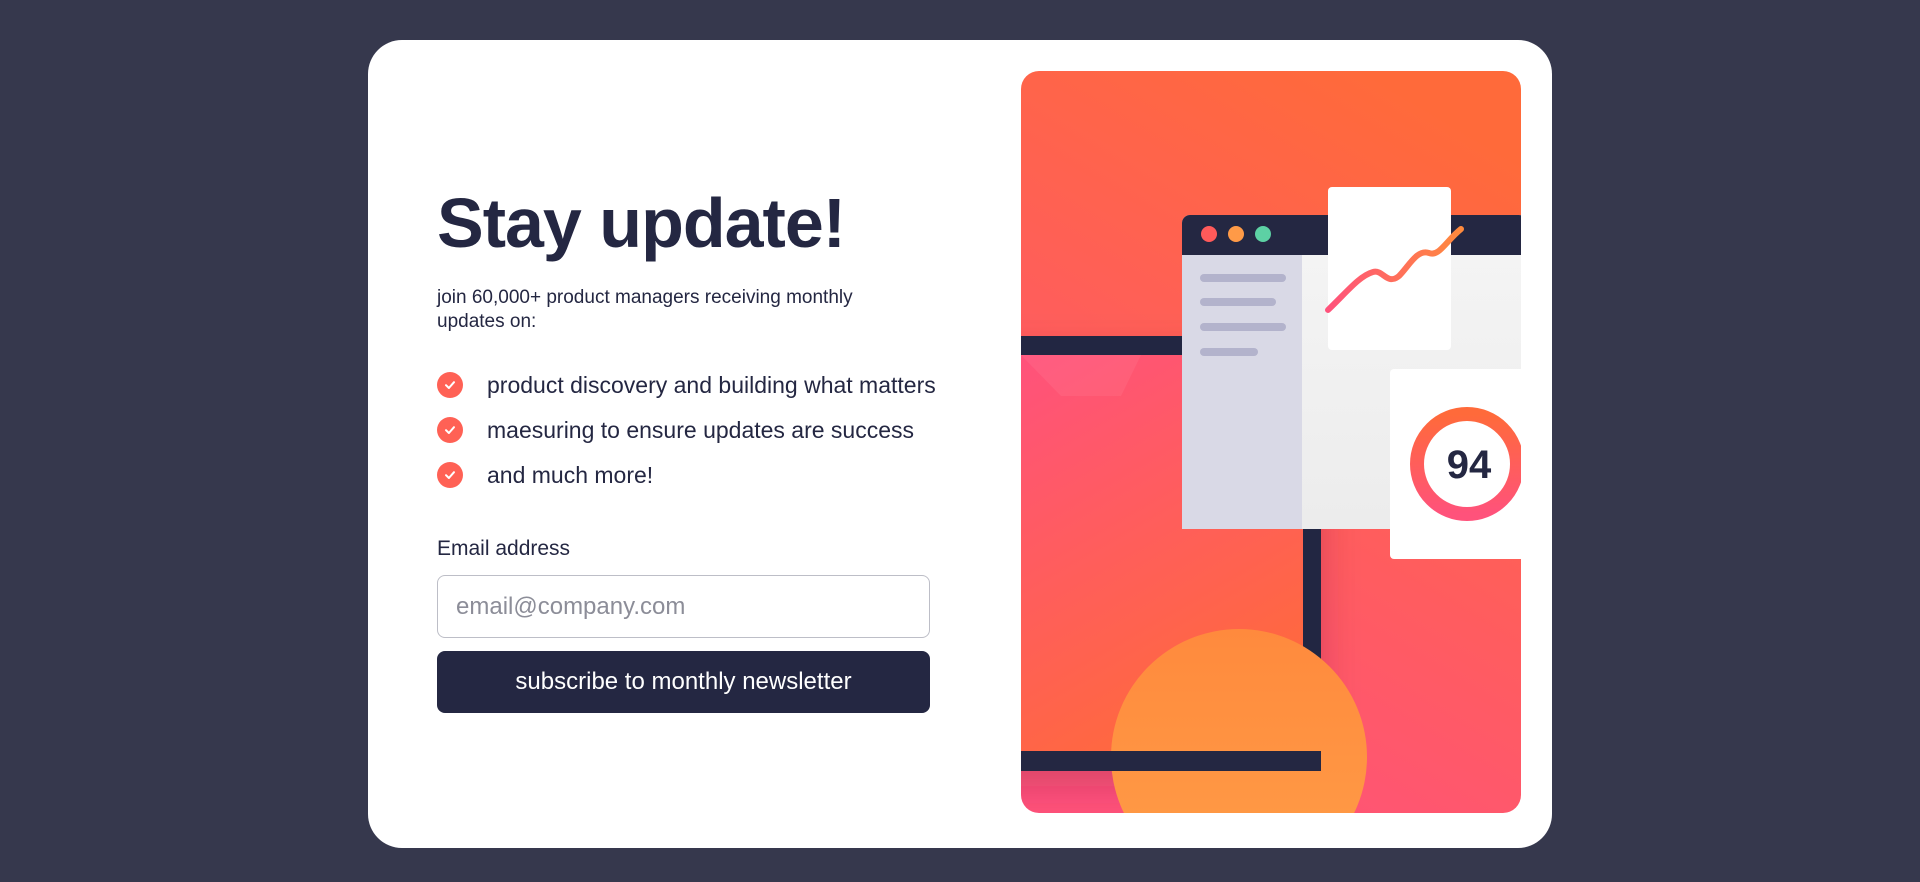  Describe the element at coordinates (570, 475) in the screenshot. I see `benefit-text: and much more!` at that location.